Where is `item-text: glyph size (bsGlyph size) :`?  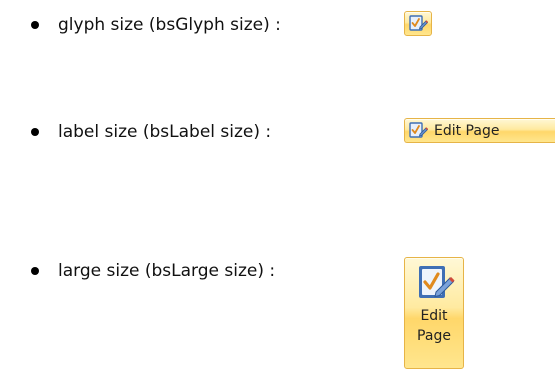 item-text: glyph size (bsGlyph size) : is located at coordinates (169, 25).